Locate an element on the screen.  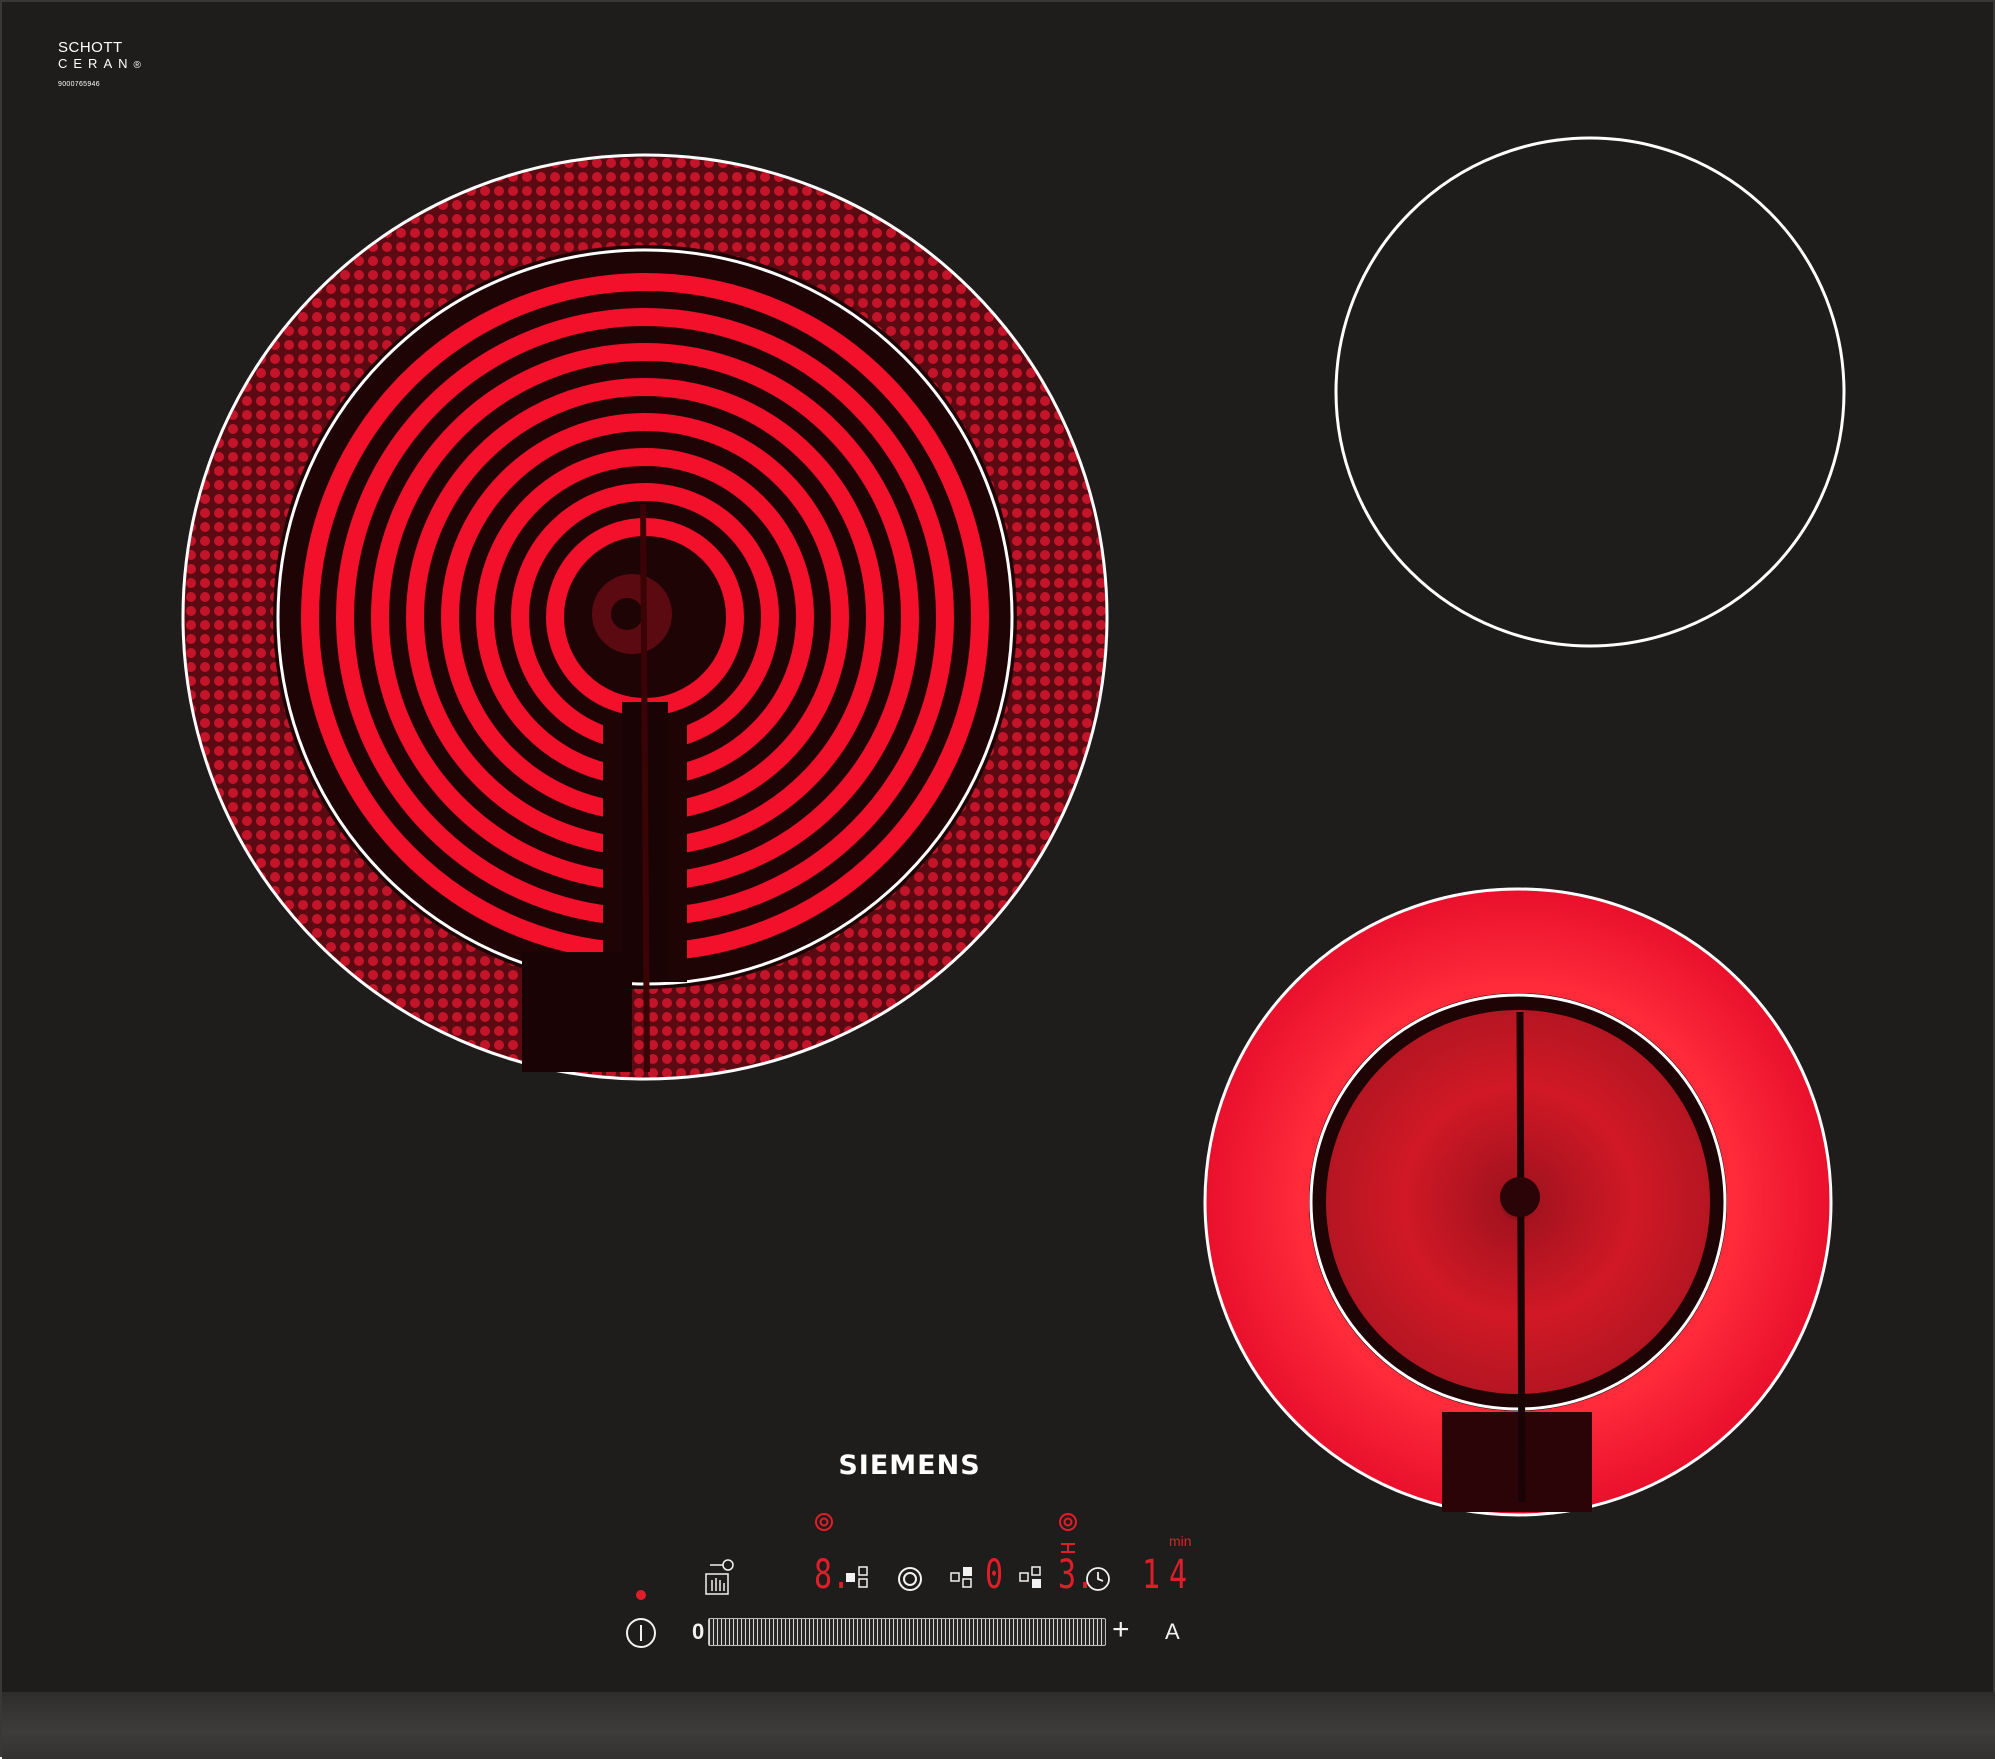
power-level-slider is located at coordinates (907, 1632).